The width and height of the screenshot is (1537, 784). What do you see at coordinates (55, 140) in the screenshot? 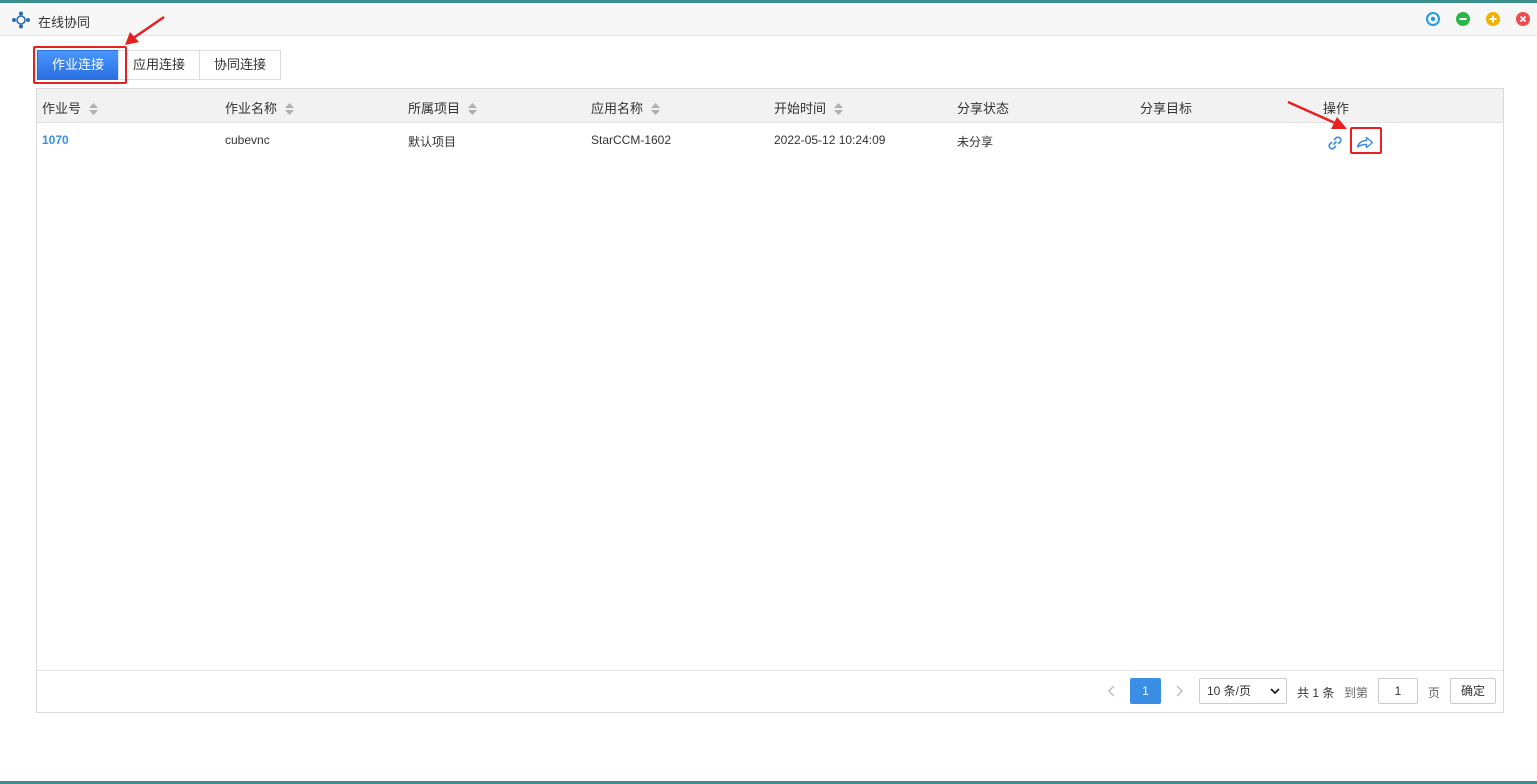
I see `job-id-link: 1070` at bounding box center [55, 140].